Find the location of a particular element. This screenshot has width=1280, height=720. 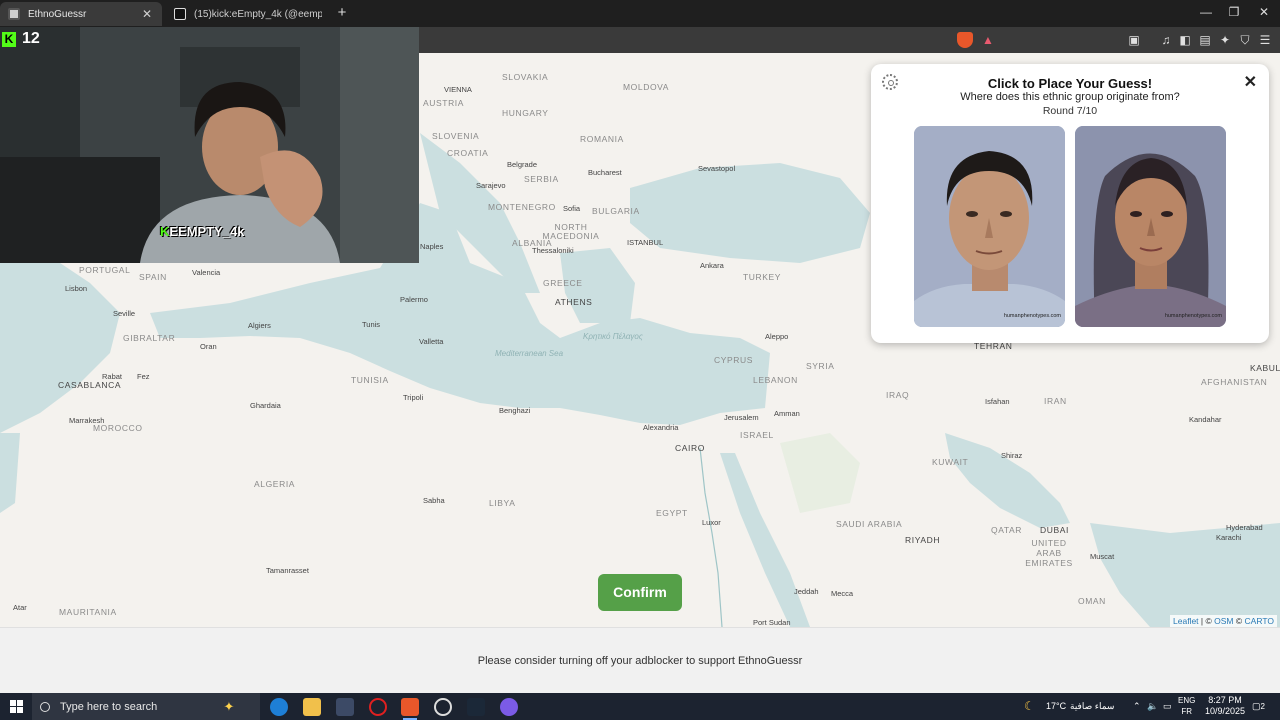

weather-moon-icon: ☾ is located at coordinates (1029, 706).